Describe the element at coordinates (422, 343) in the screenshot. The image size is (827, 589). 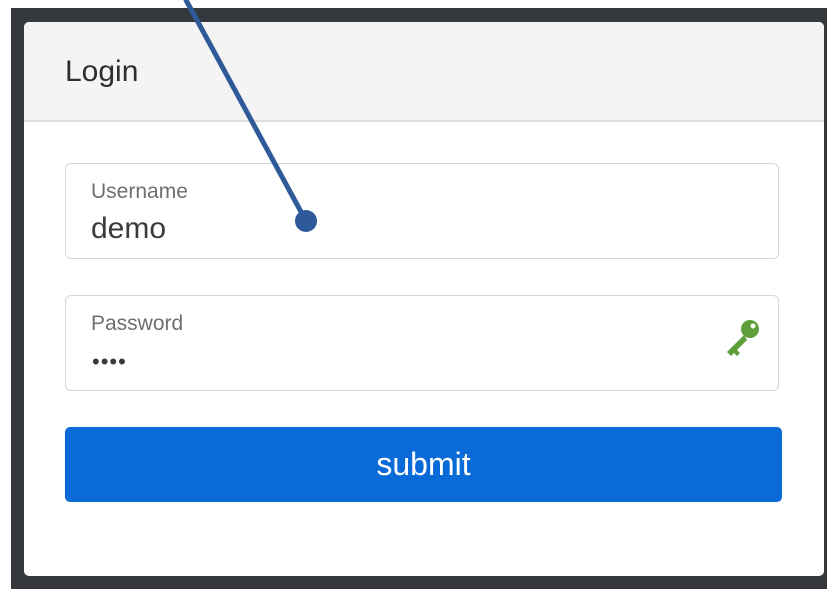
I see `password-field: Password ••••` at that location.